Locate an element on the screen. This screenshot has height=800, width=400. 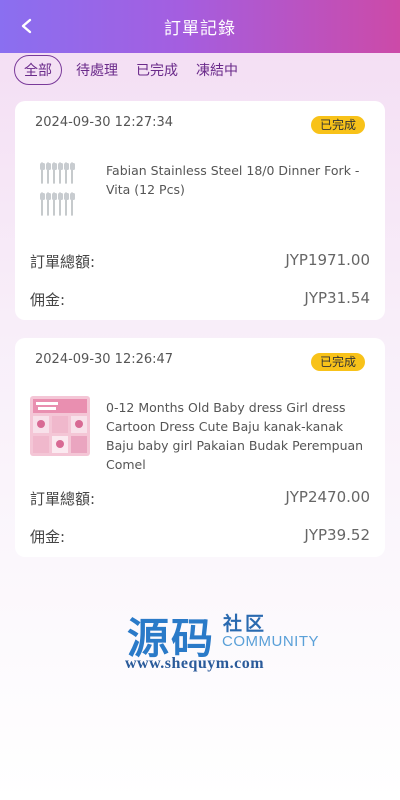
order-date: 2024-09-30 12:27:34 is located at coordinates (104, 122).